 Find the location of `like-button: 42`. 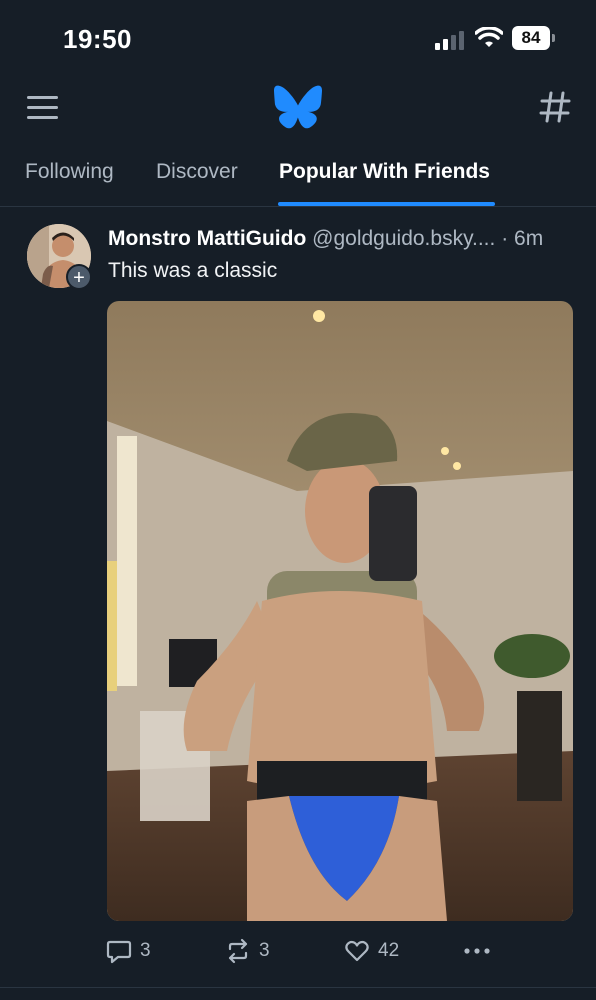

like-button: 42 is located at coordinates (371, 951).